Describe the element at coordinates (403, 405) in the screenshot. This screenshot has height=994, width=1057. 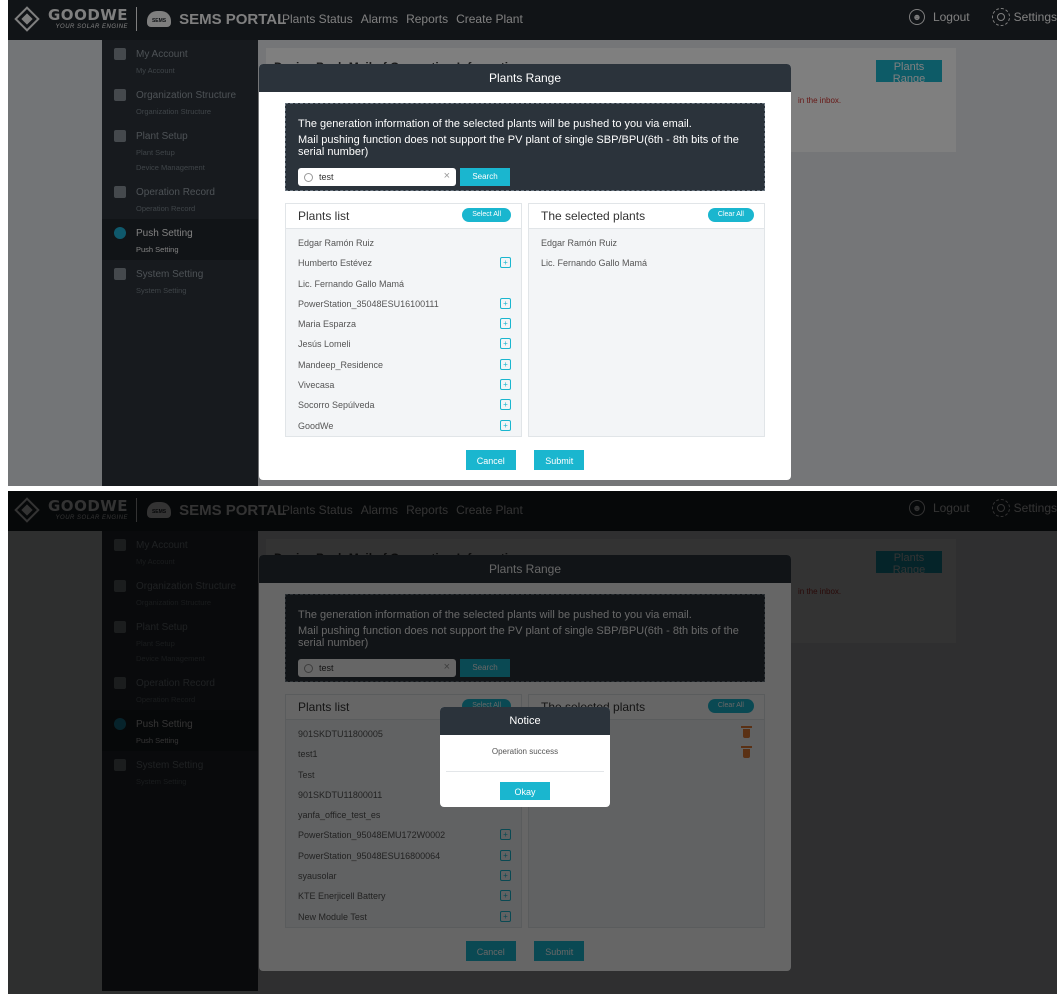
I see `plant-list-item: Socorro Sepúlveda +` at that location.